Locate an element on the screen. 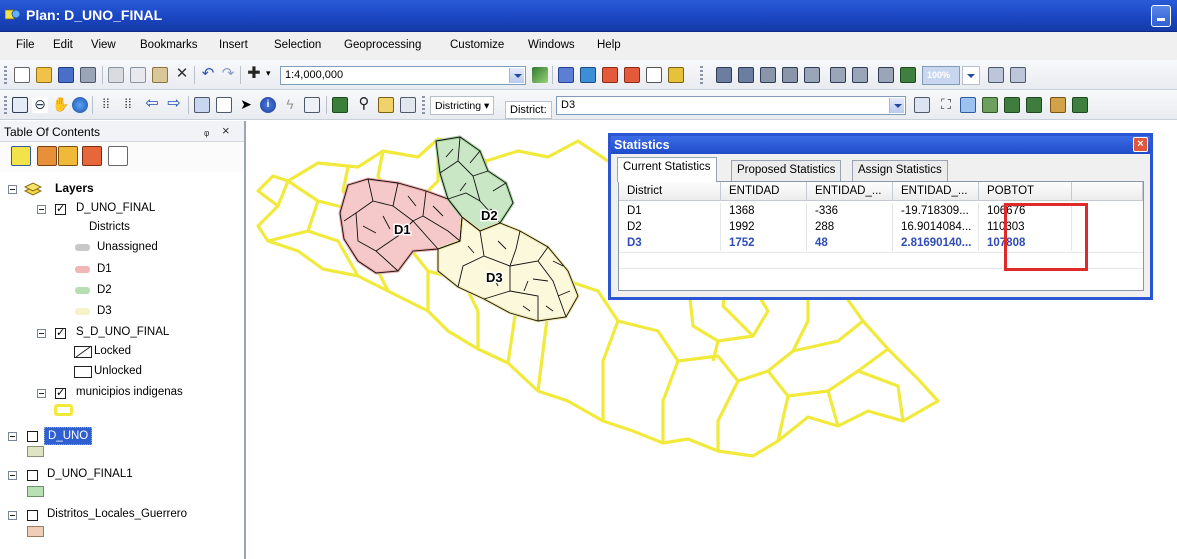  zoom-out-icon: ⊖ is located at coordinates (40, 105).